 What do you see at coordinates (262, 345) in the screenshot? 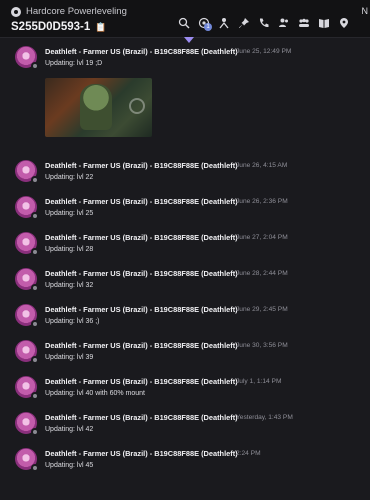
I see `message-timestamp: June 30, 3:56 PM` at bounding box center [262, 345].